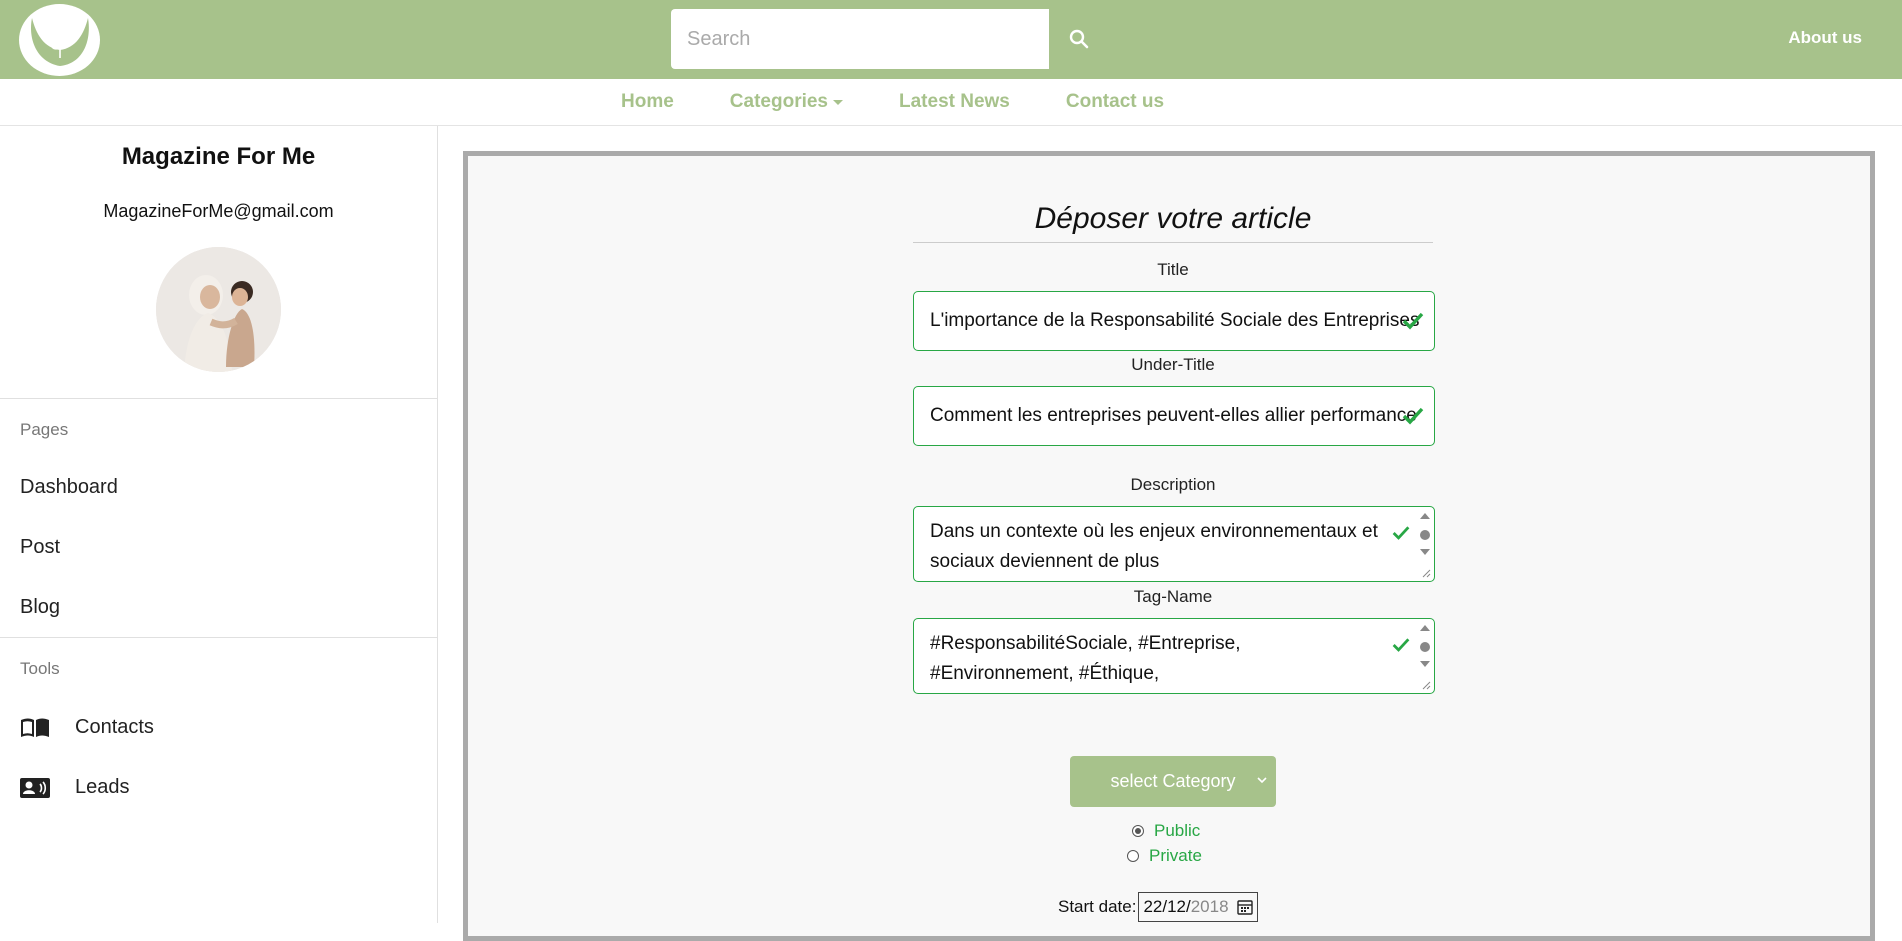 This screenshot has width=1902, height=941. What do you see at coordinates (59, 40) in the screenshot?
I see `site-logo` at bounding box center [59, 40].